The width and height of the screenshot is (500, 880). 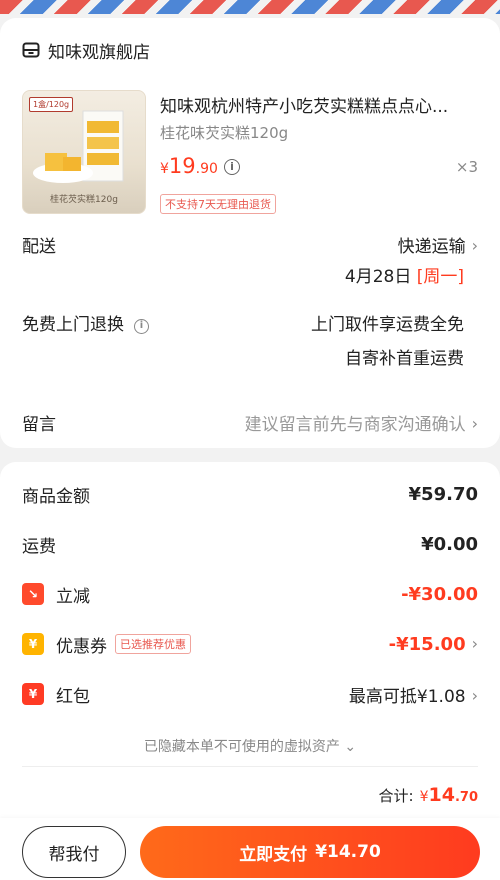 What do you see at coordinates (250, 766) in the screenshot?
I see `divider` at bounding box center [250, 766].